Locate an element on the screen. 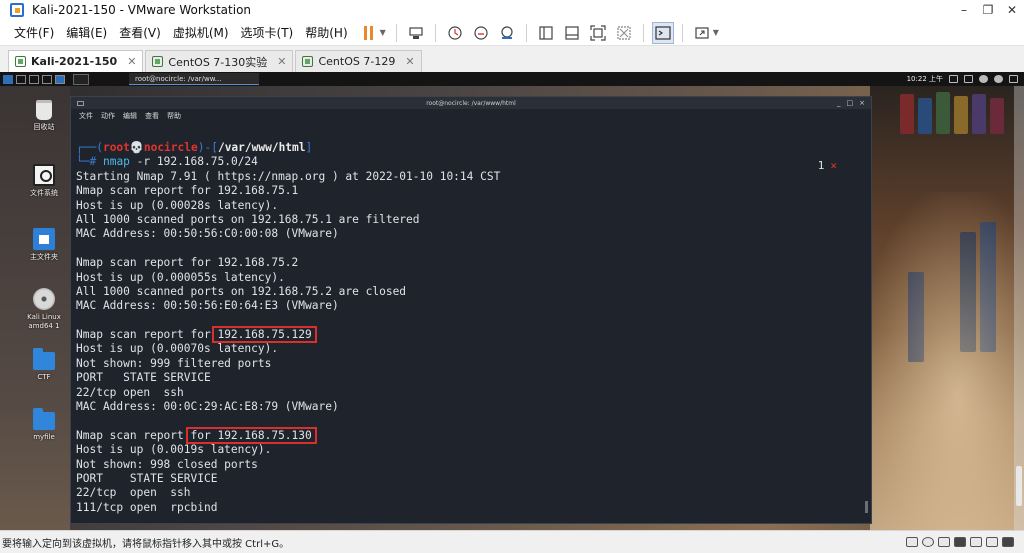 The image size is (1024, 553). menu-vm: 虚拟机(M) is located at coordinates (201, 33).